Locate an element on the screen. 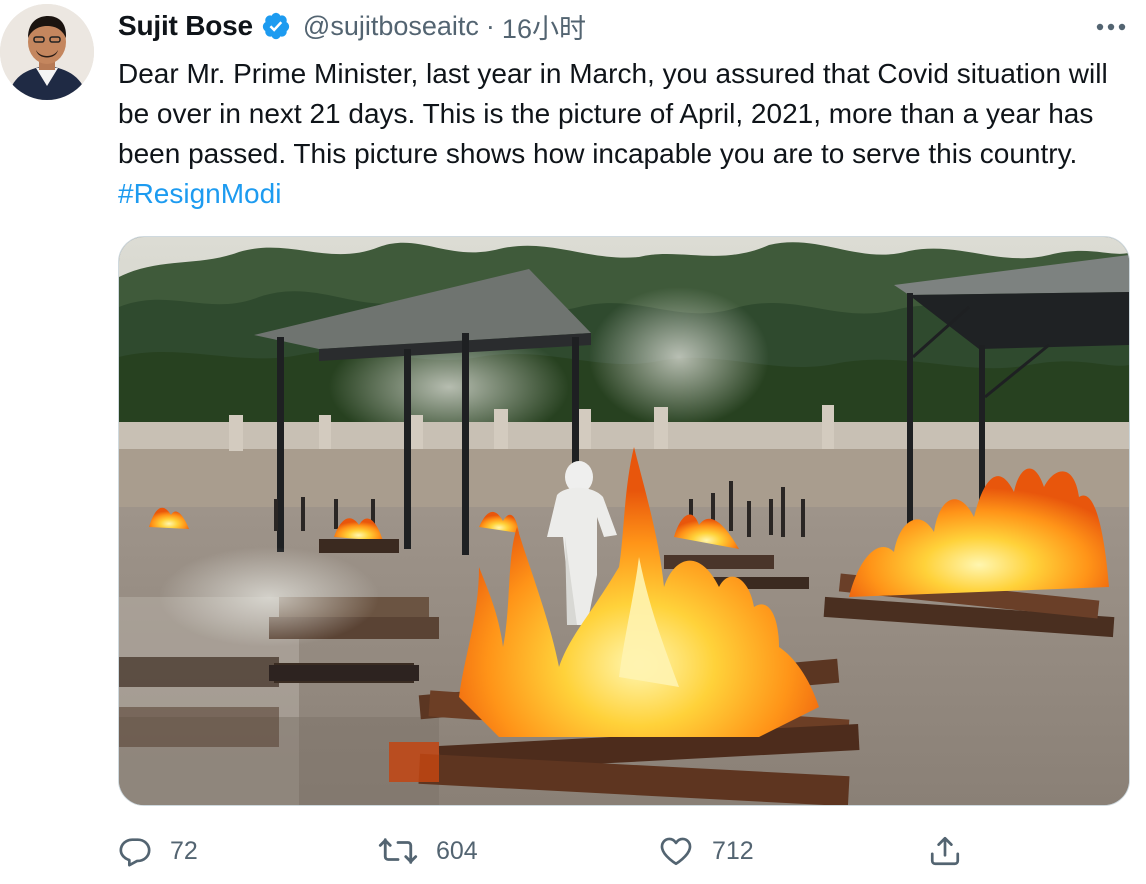 This screenshot has width=1146, height=884. tweet-actions: 72 604 712 is located at coordinates (618, 851).